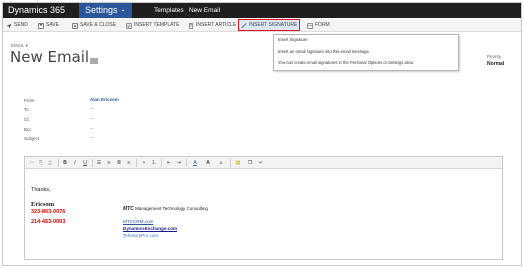 The height and width of the screenshot is (268, 524). Describe the element at coordinates (94, 61) in the screenshot. I see `list-menu-icon` at that location.